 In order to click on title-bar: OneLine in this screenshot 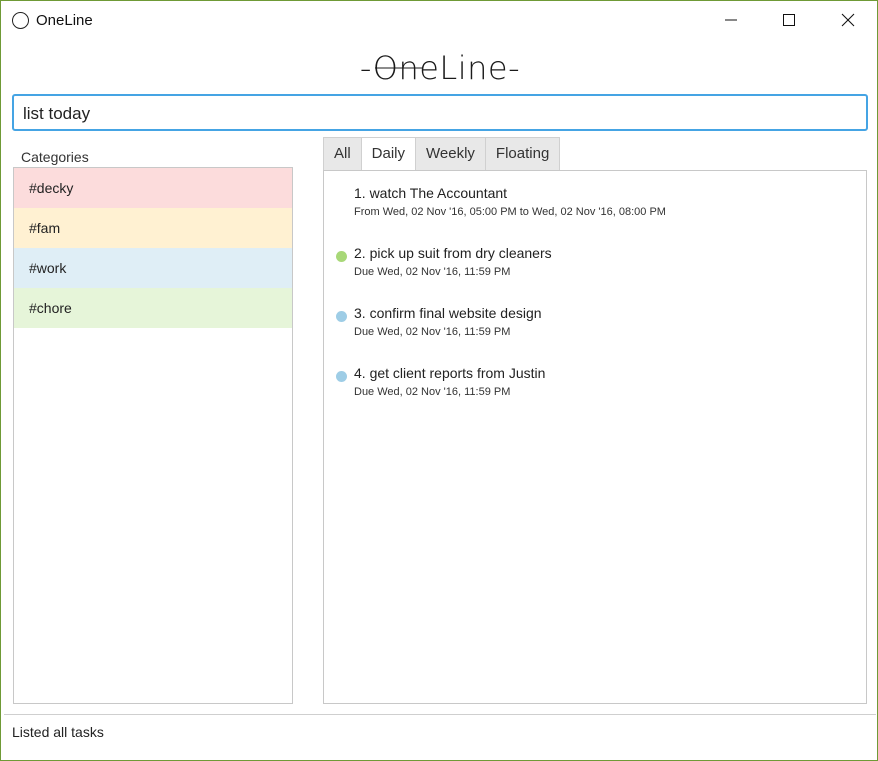, I will do `click(439, 20)`.